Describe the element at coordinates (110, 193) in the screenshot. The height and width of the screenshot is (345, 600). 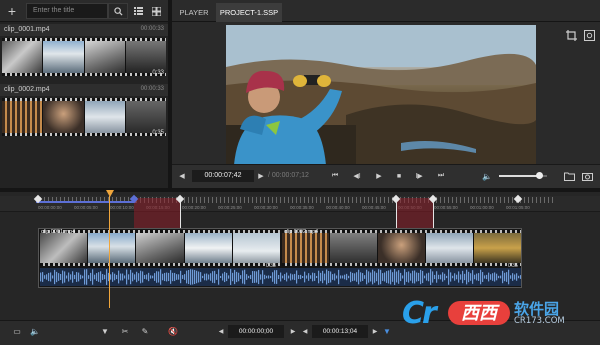
I see `playhead-handle` at that location.